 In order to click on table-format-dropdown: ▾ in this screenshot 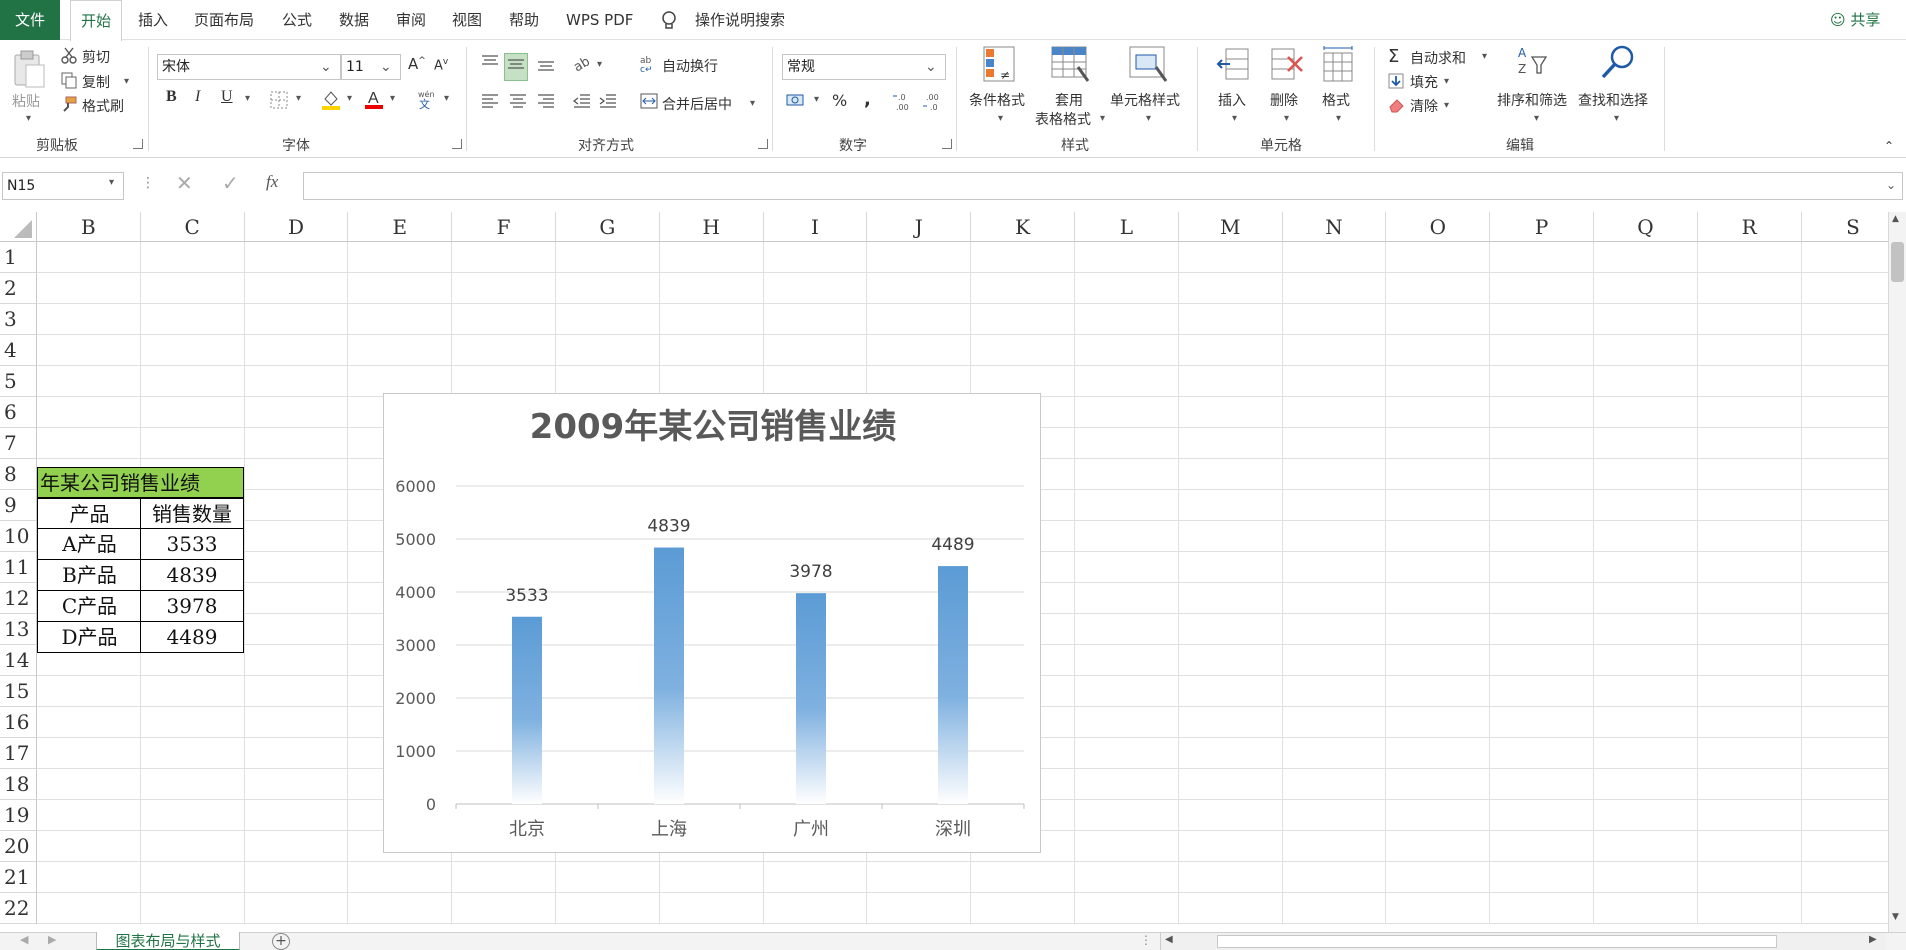, I will do `click(1102, 118)`.